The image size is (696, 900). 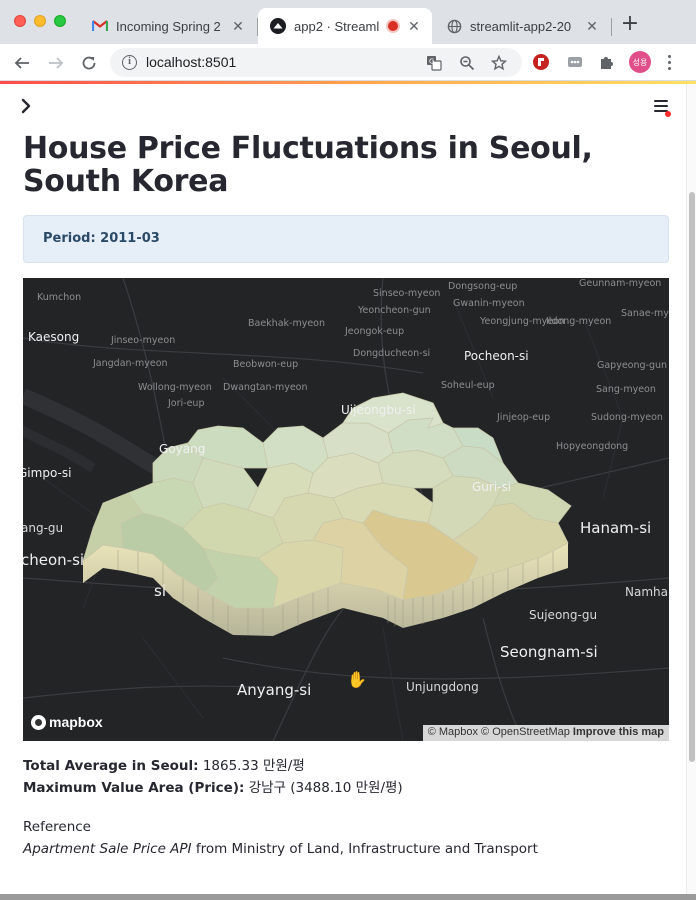 I want to click on tab-title: app2 · Streamli, so click(x=337, y=26).